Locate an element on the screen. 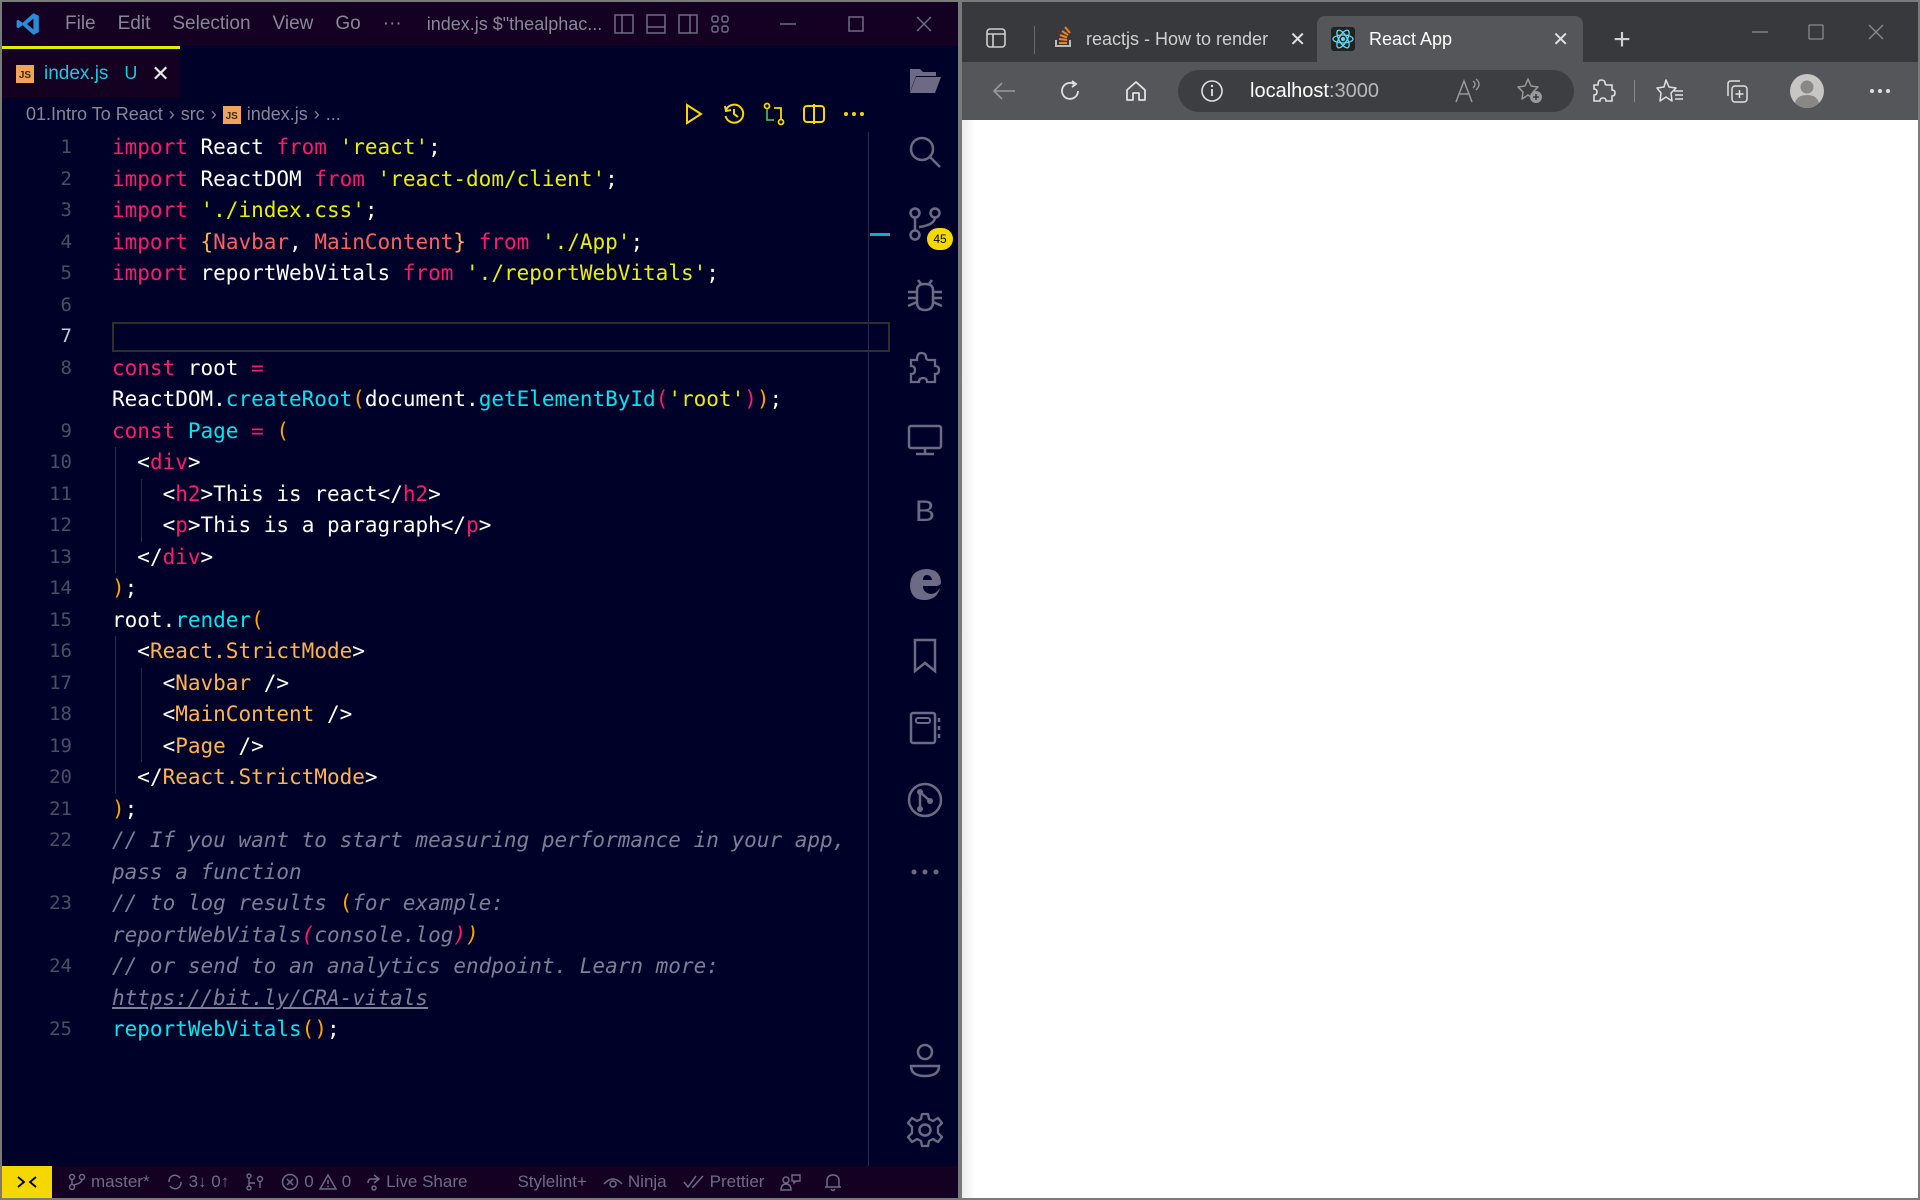 The height and width of the screenshot is (1200, 1920). close-window-button is located at coordinates (924, 24).